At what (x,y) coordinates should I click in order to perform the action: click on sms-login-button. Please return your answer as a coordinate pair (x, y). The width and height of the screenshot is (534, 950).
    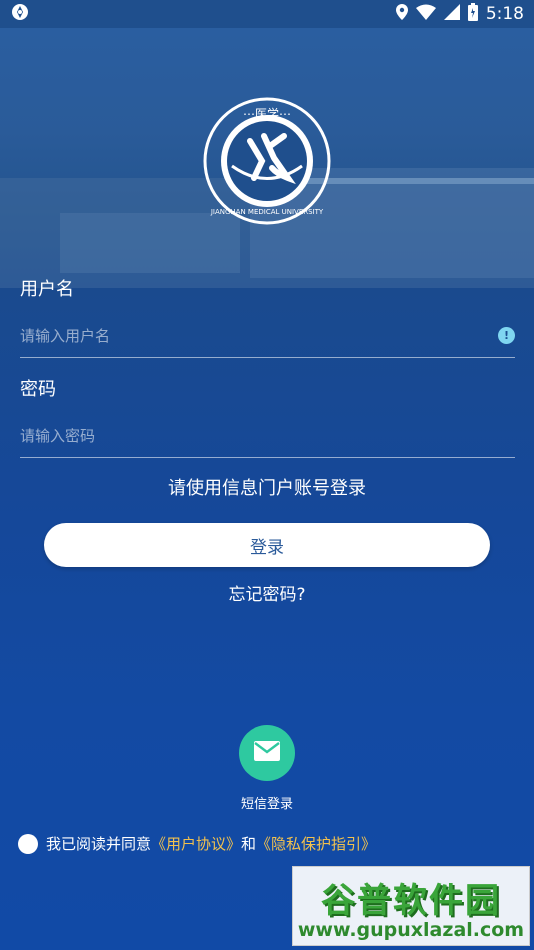
    Looking at the image, I should click on (267, 753).